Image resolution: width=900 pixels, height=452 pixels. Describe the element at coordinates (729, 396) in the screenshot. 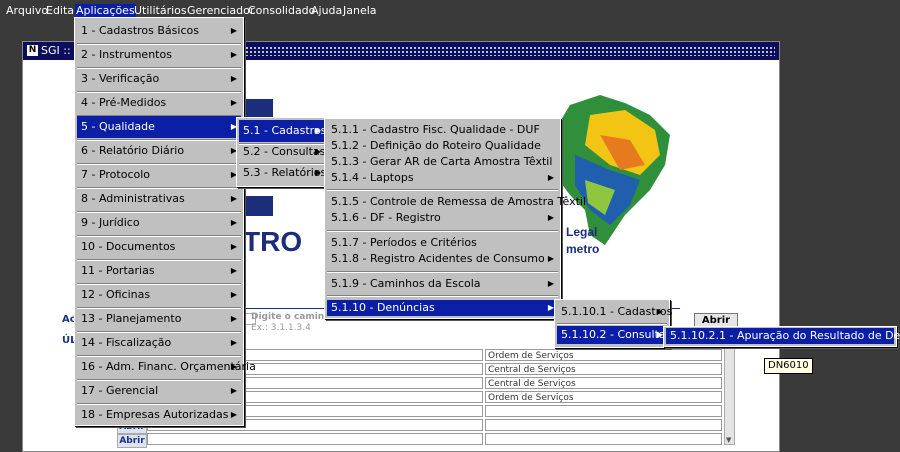

I see `table-scrollbar: ▼` at that location.